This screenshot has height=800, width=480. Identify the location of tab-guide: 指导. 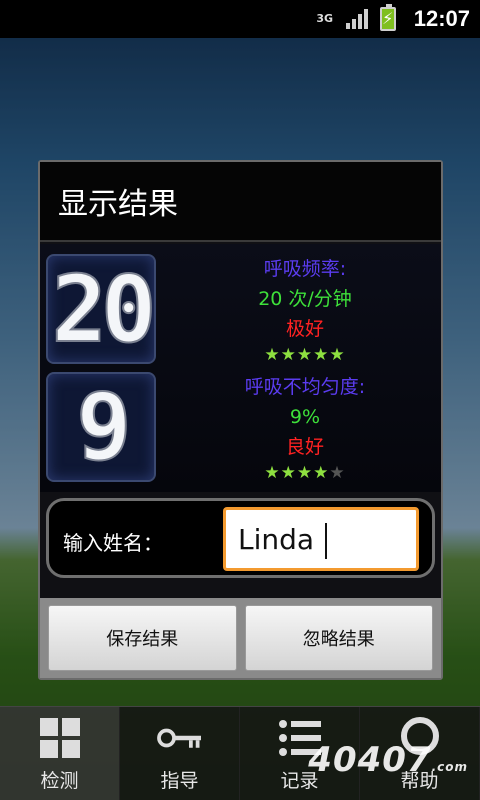
(180, 753).